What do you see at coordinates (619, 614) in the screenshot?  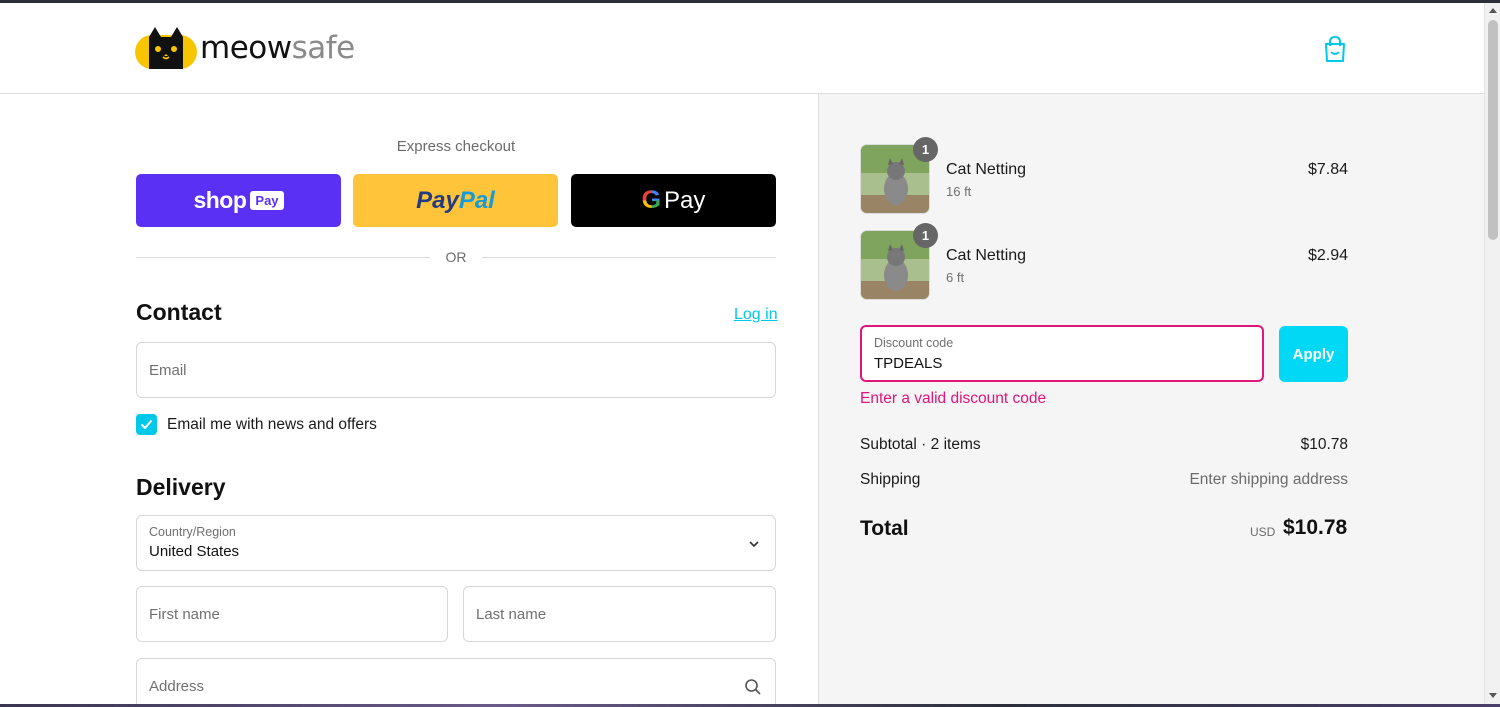 I see `last-name-field: Last name` at bounding box center [619, 614].